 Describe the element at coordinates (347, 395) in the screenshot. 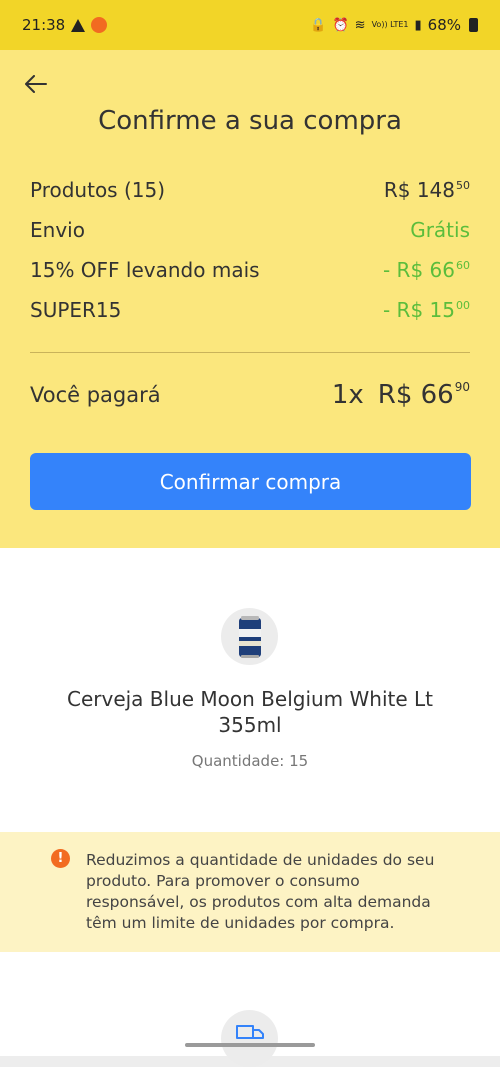

I see `installments: 1x` at that location.